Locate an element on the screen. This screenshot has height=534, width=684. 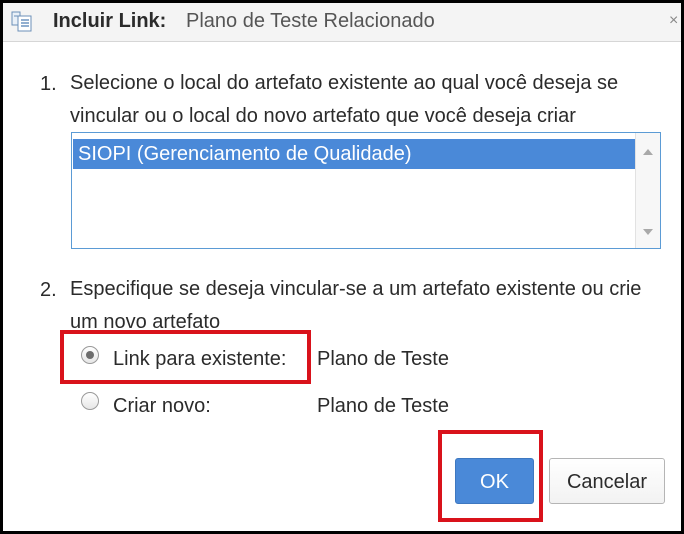
step2-number: 2. is located at coordinates (48, 290).